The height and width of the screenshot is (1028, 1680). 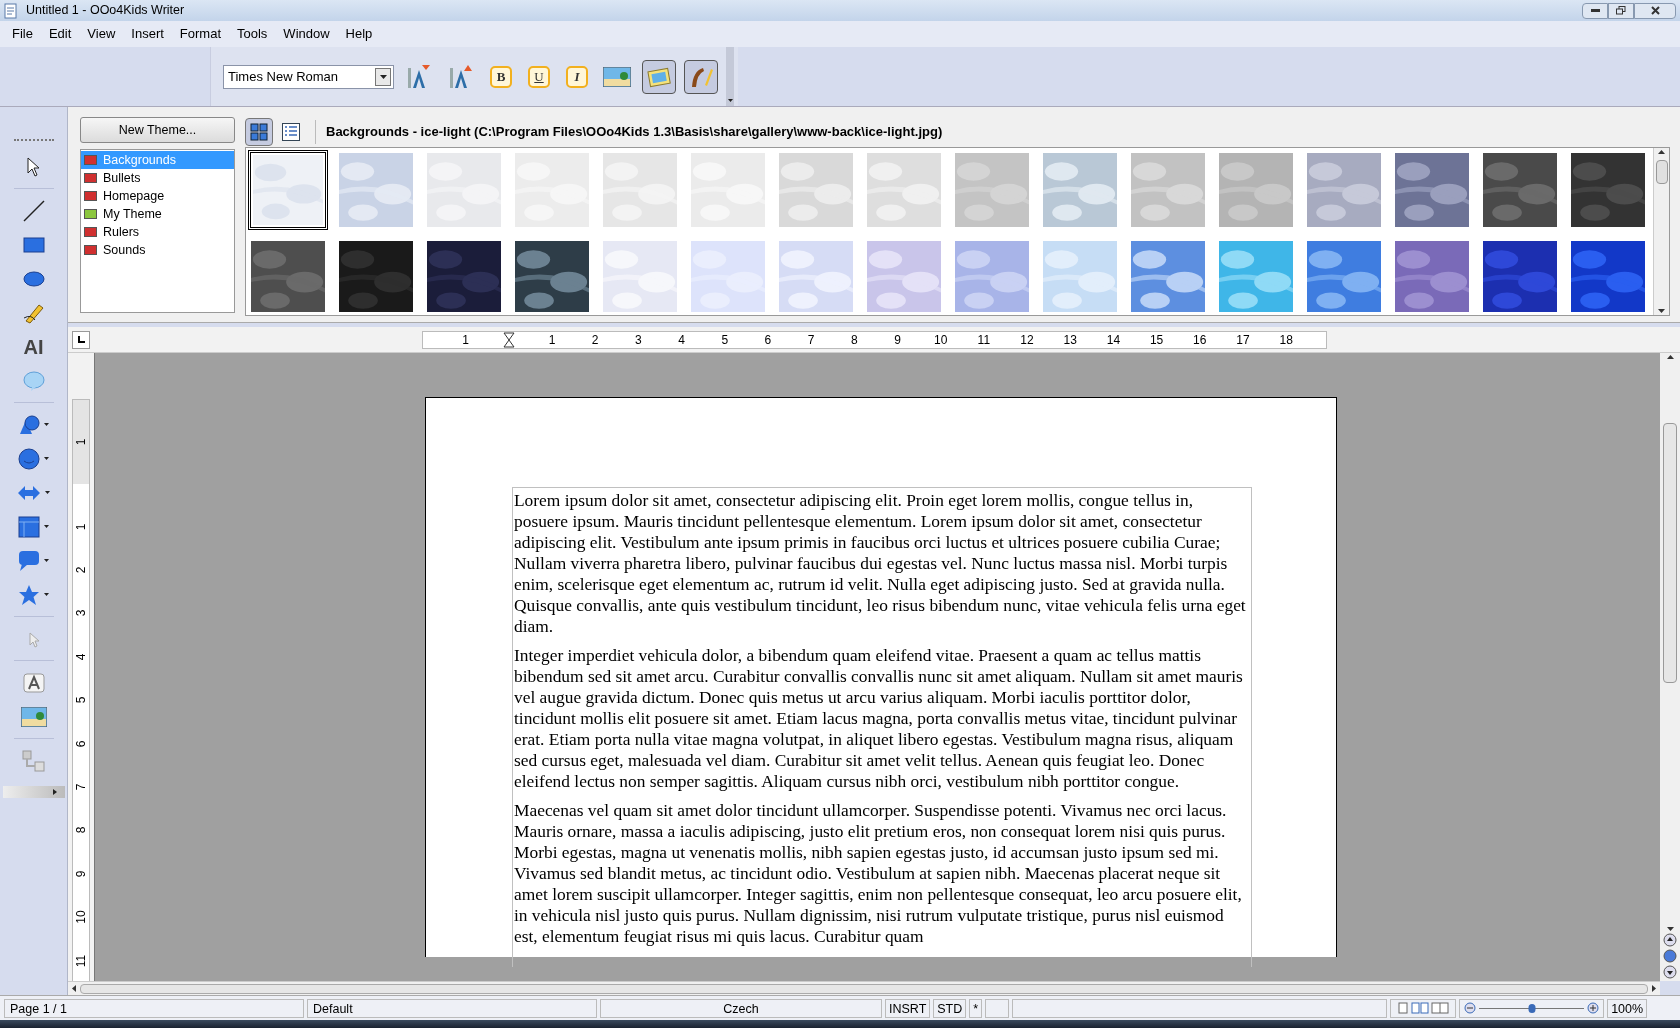 What do you see at coordinates (154, 1008) in the screenshot?
I see `page-status: Page 1 / 1` at bounding box center [154, 1008].